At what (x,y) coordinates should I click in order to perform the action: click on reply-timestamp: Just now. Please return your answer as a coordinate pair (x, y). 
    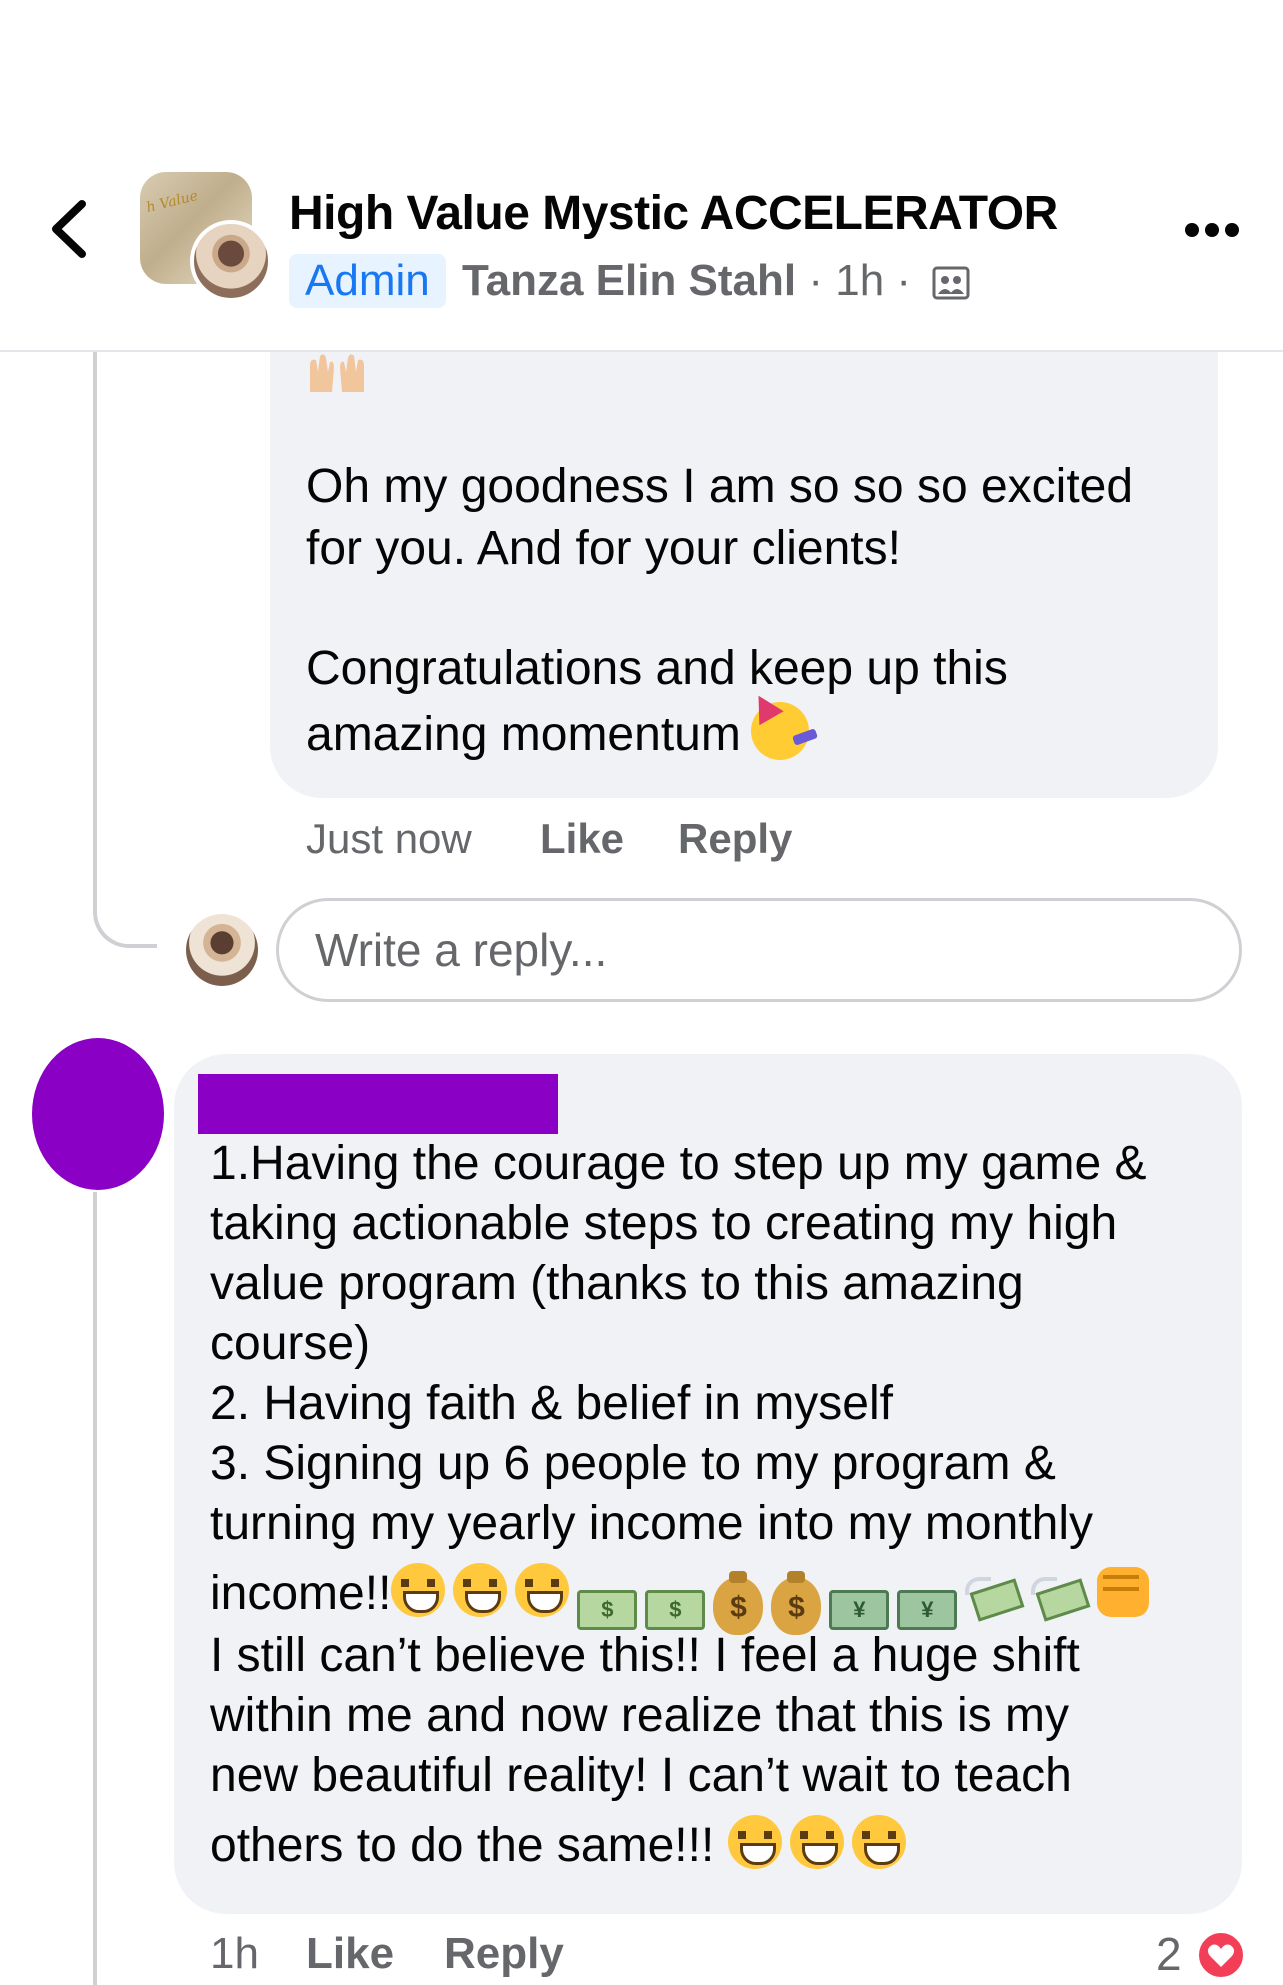
    Looking at the image, I should click on (389, 838).